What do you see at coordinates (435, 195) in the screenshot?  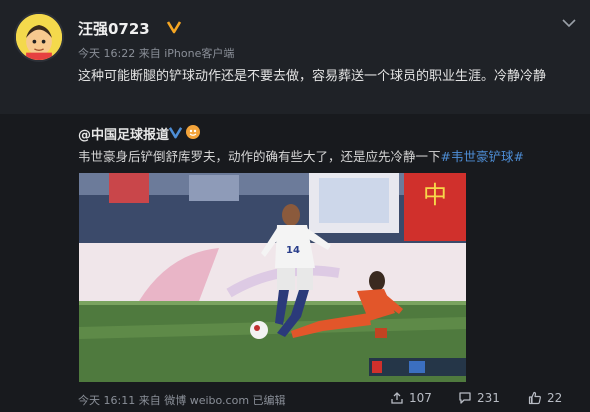 I see `banner-text: 中` at bounding box center [435, 195].